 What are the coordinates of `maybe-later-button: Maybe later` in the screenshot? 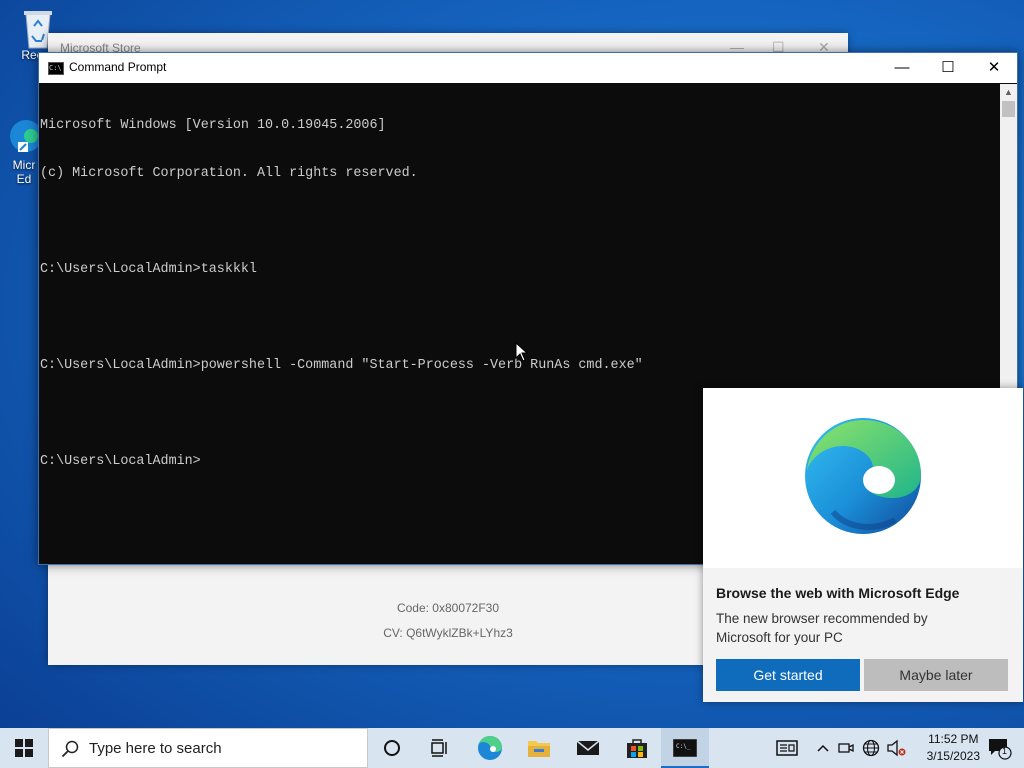 It's located at (936, 675).